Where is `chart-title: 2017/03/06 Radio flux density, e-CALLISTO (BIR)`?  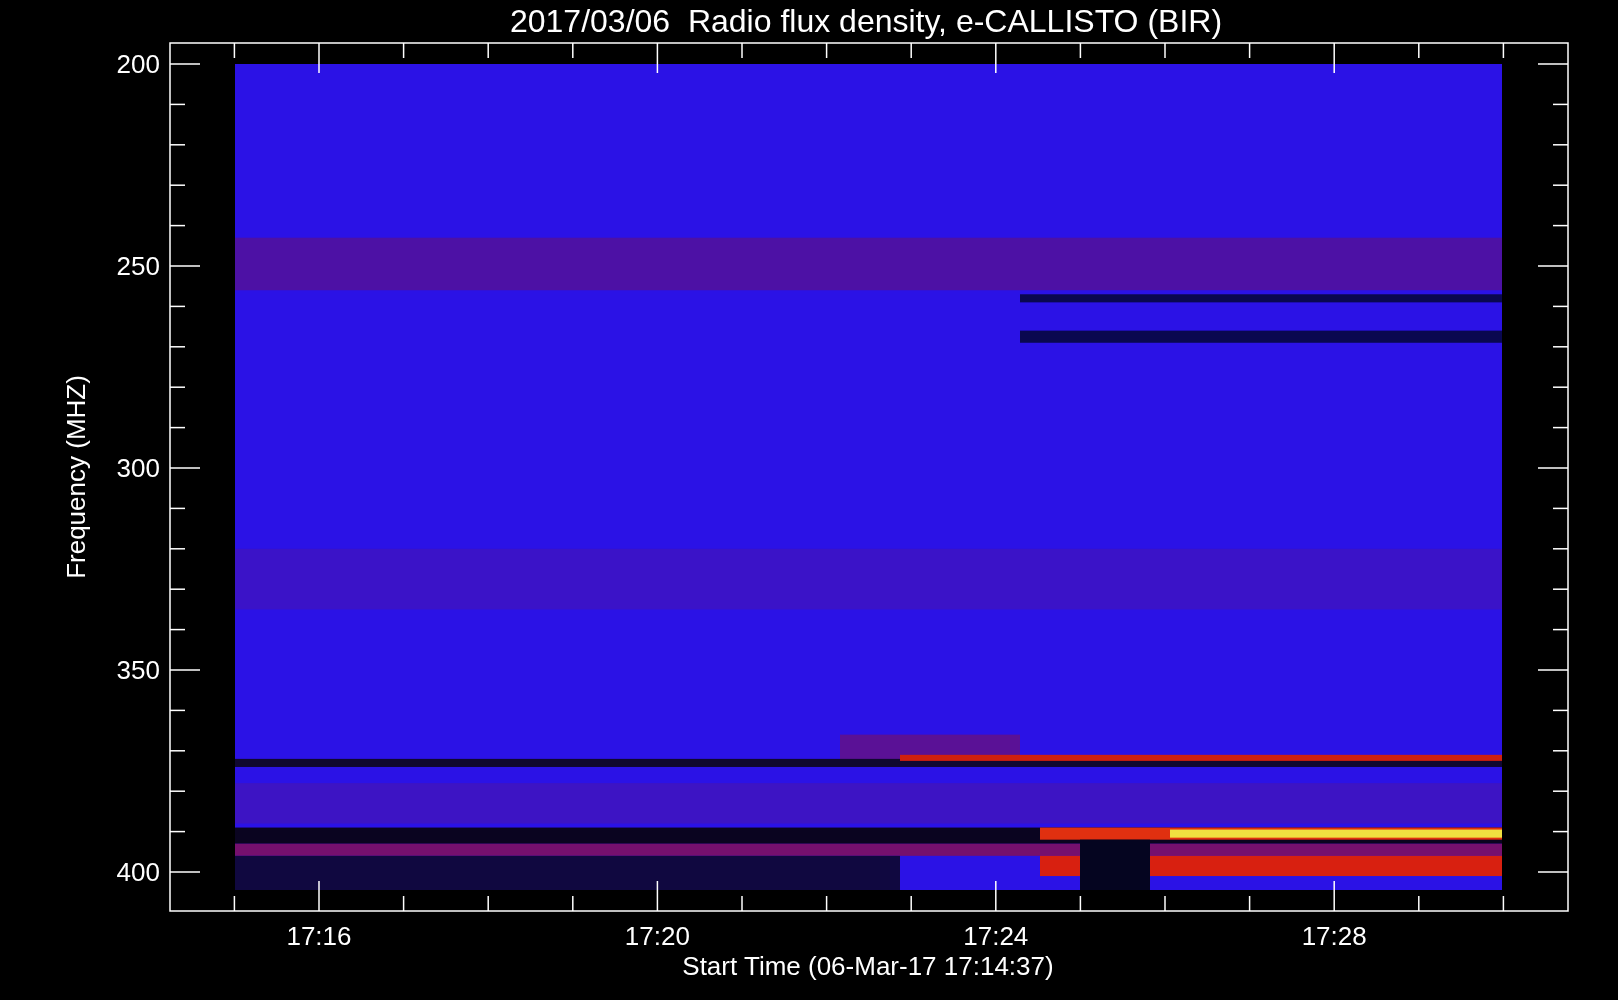
chart-title: 2017/03/06 Radio flux density, e-CALLISTO (BIR) is located at coordinates (866, 21).